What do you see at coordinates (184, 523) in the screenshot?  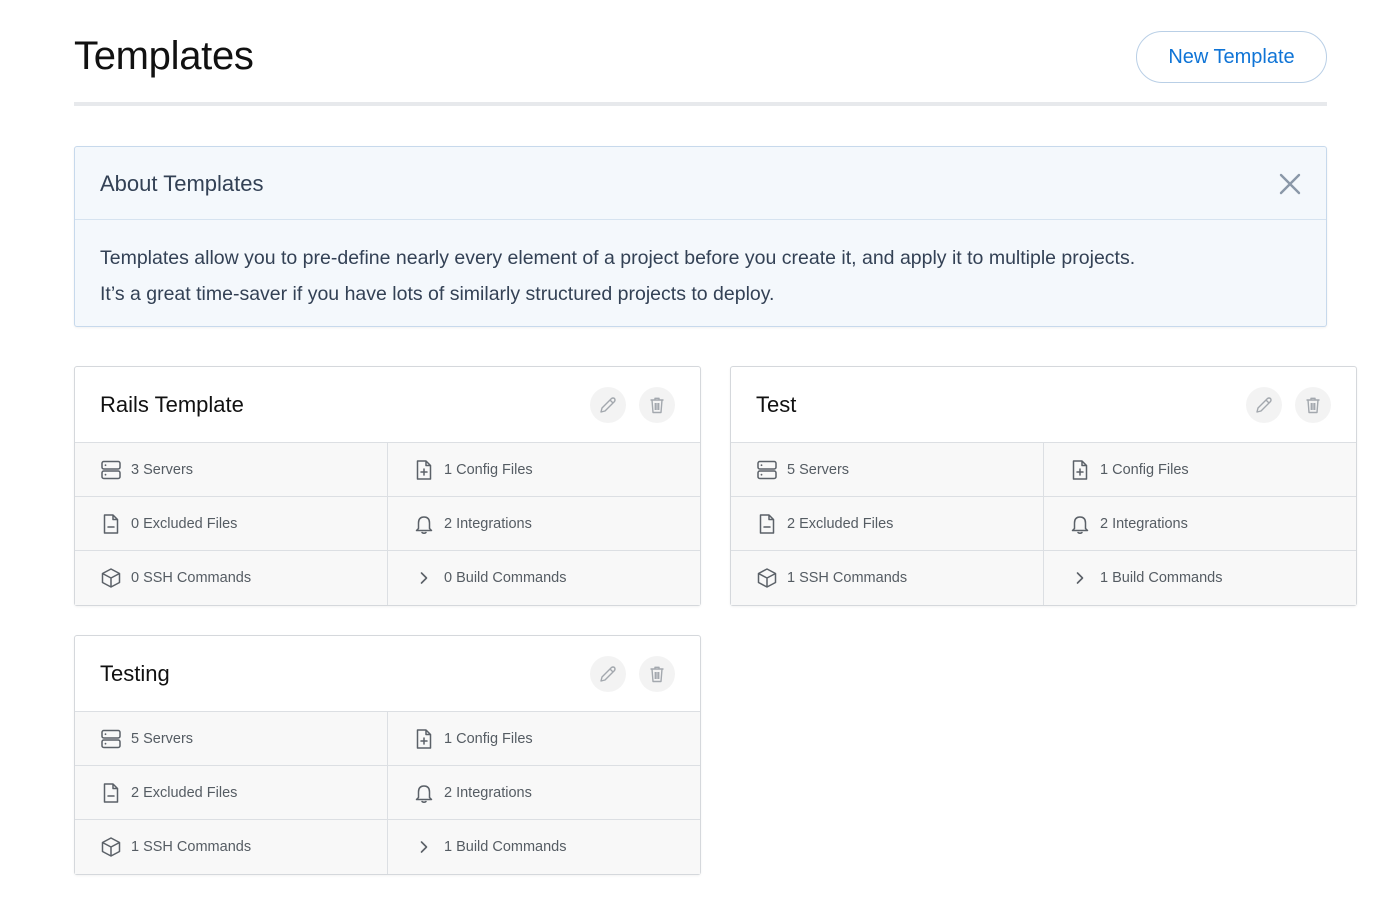 I see `excluded-files-label: 0 Excluded Files` at bounding box center [184, 523].